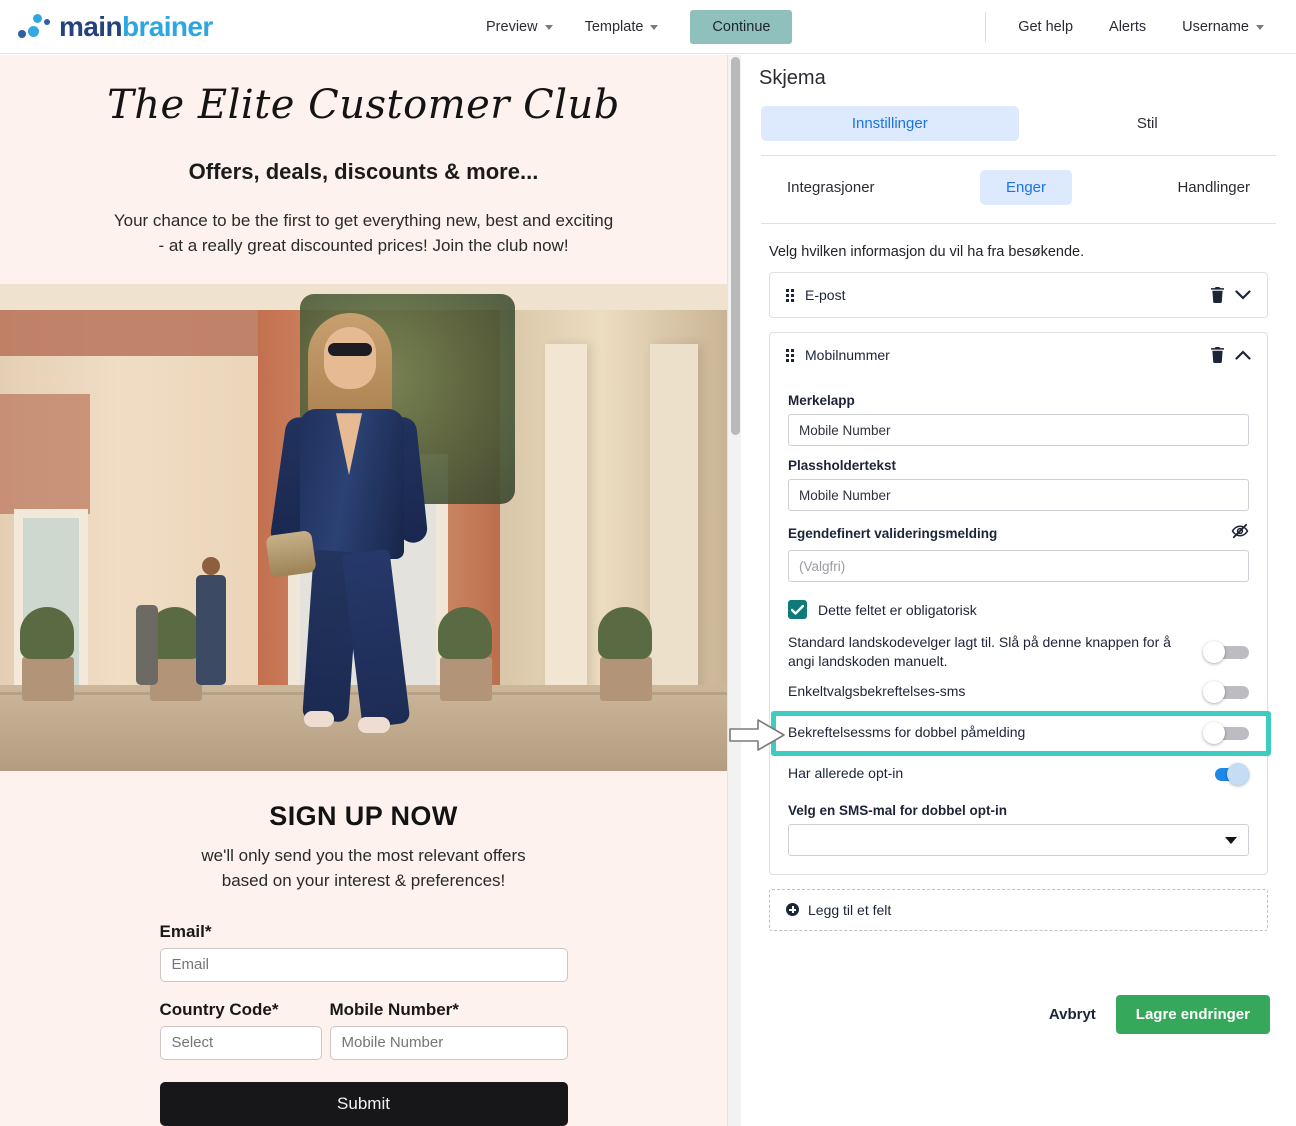 The height and width of the screenshot is (1126, 1296). What do you see at coordinates (893, 533) in the screenshot?
I see `valideringsmelding-label: Egendefinert valideringsmelding` at bounding box center [893, 533].